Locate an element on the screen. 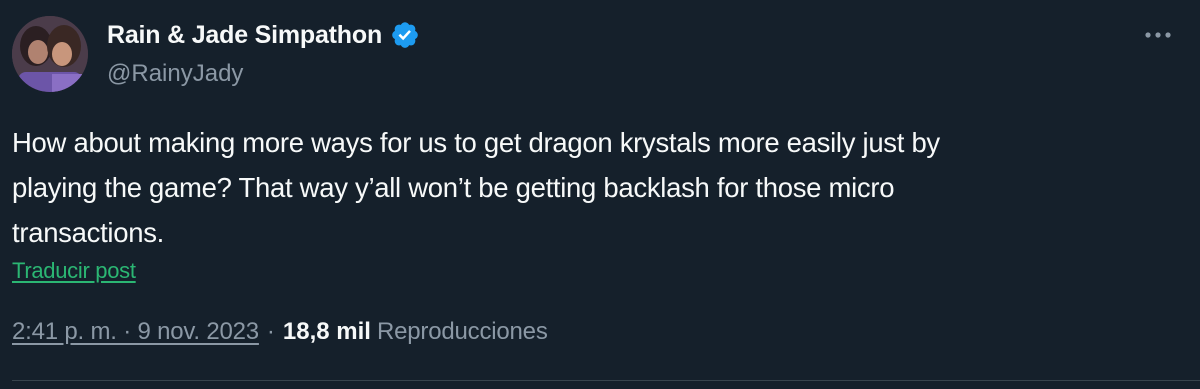  author-handle: @RainyJady is located at coordinates (175, 74).